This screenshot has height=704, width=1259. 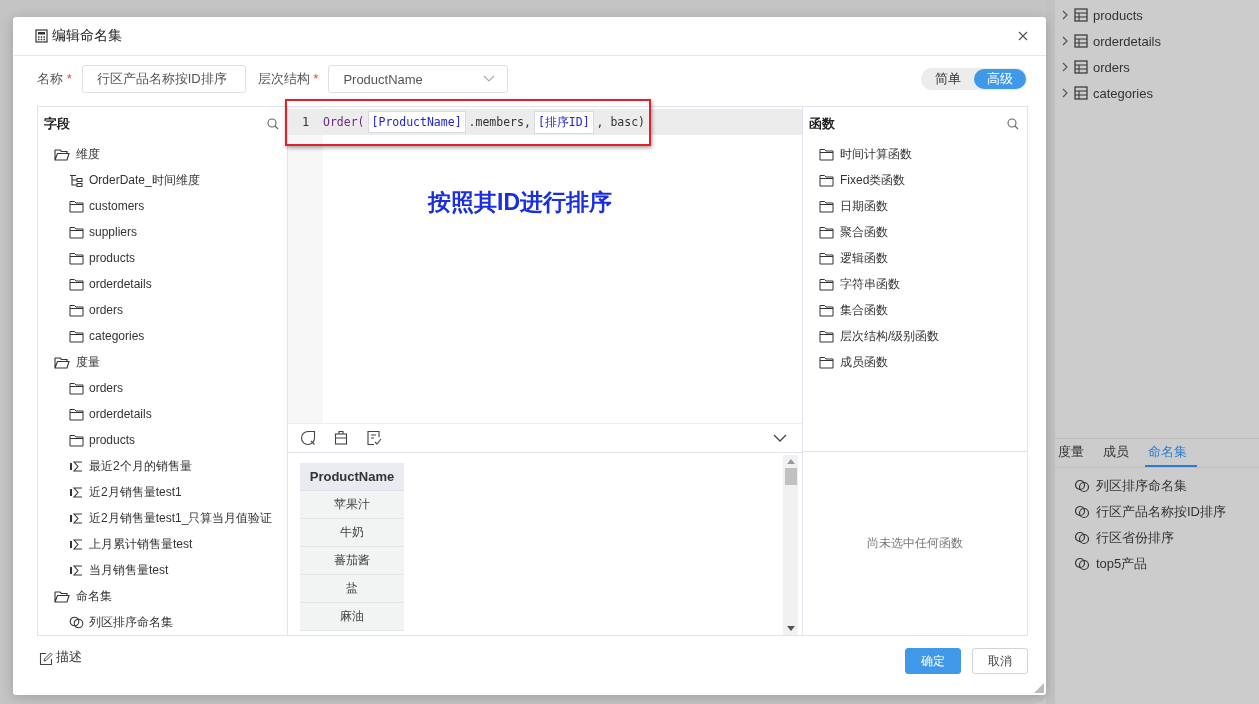 What do you see at coordinates (374, 438) in the screenshot?
I see `validate-icon` at bounding box center [374, 438].